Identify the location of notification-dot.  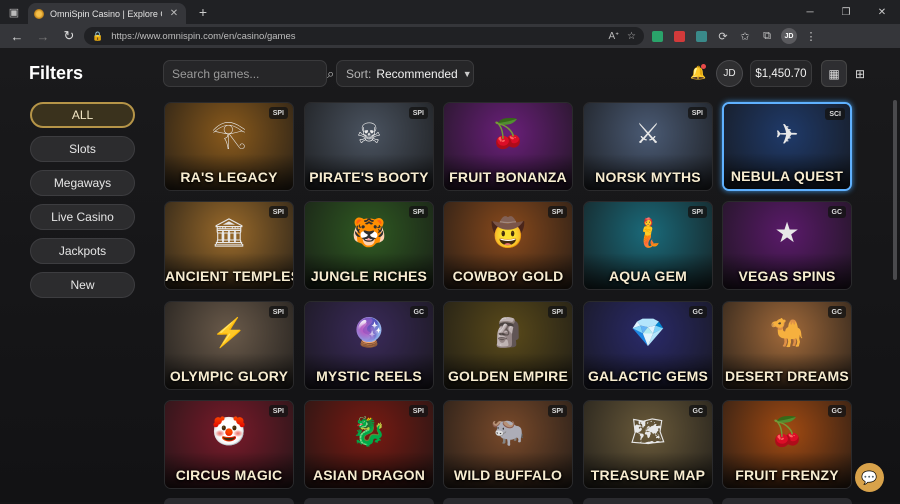
(703, 66).